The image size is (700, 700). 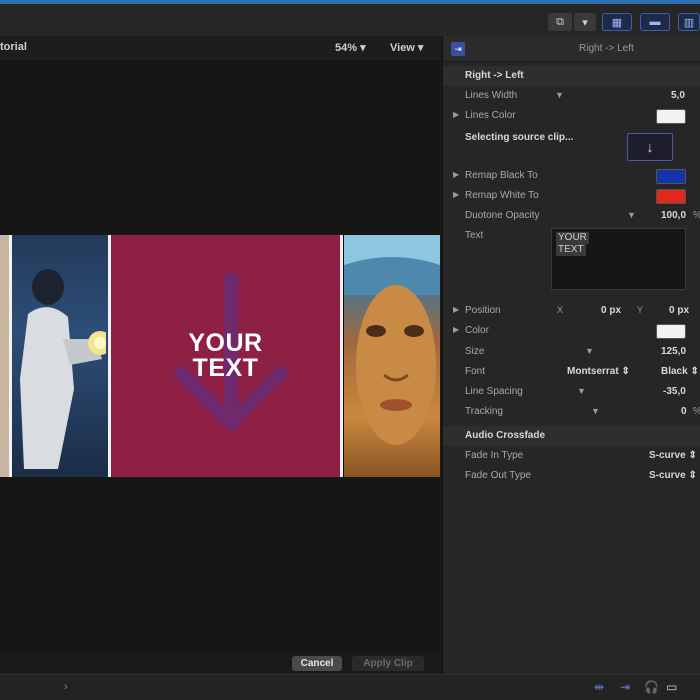 I want to click on section-audio-crossfade: Audio Crossfade, so click(x=571, y=436).